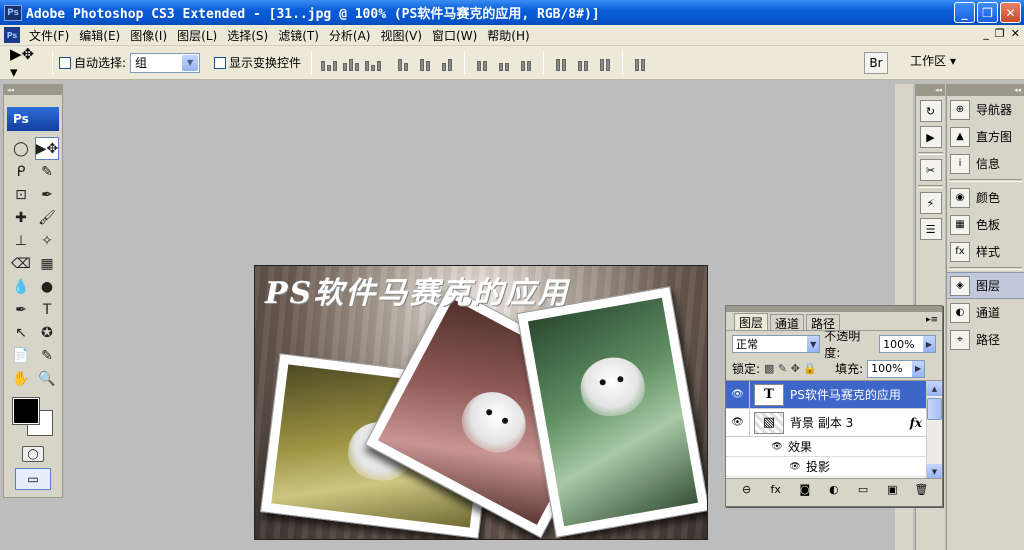 Image resolution: width=1024 pixels, height=550 pixels. I want to click on lock-options-icons: ▩ ✎ ✥ 🔒, so click(790, 368).